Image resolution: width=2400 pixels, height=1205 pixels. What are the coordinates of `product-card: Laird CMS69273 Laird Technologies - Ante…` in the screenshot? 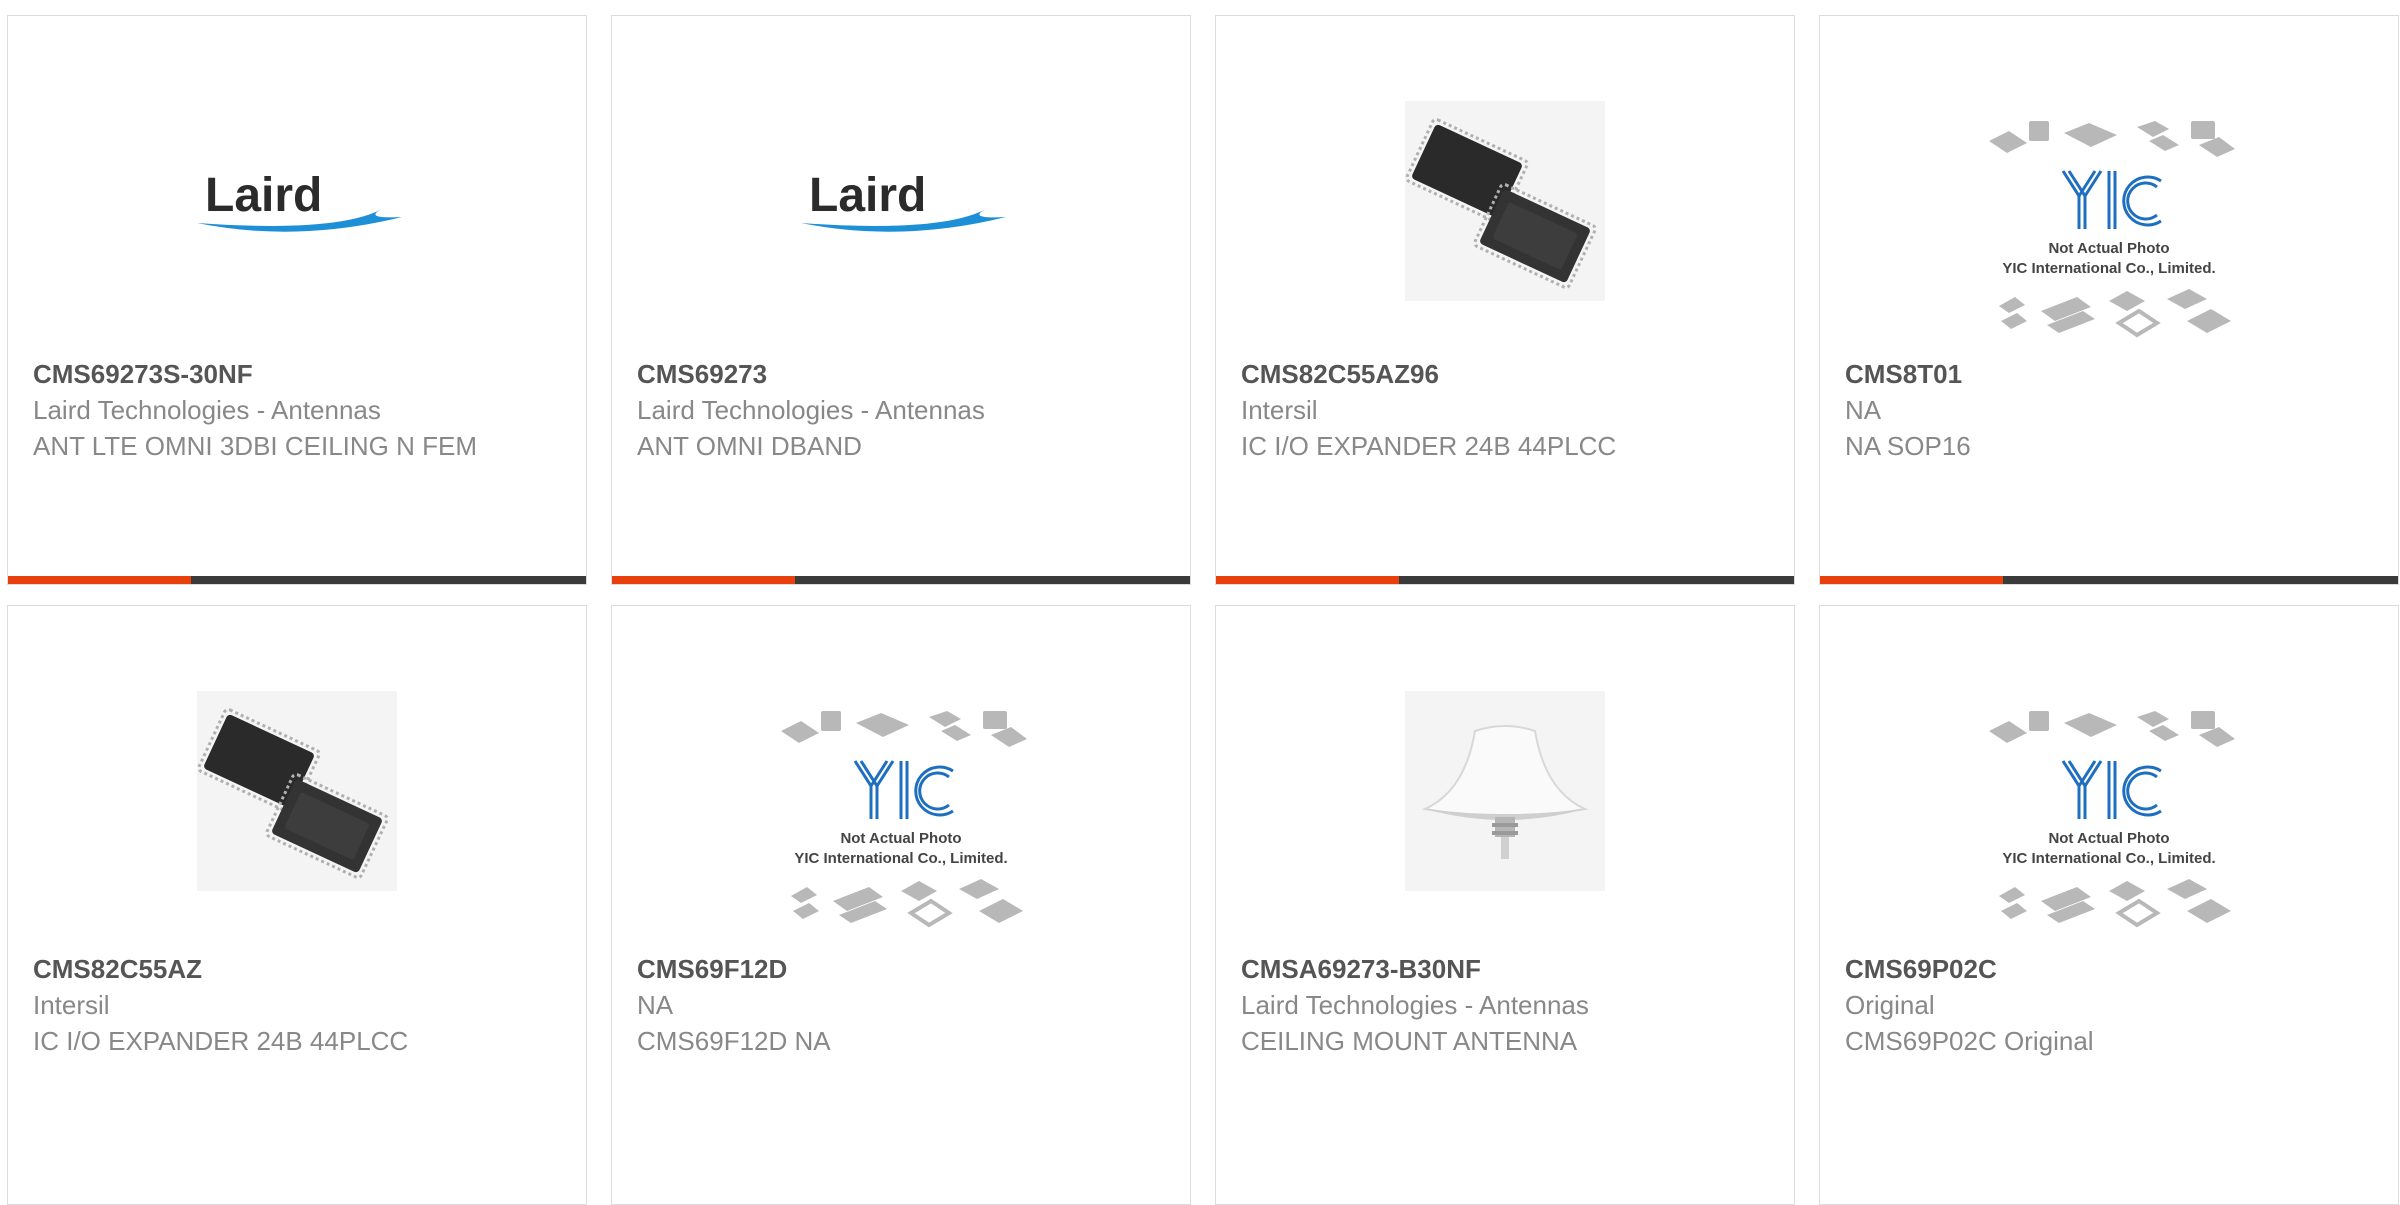 It's located at (901, 300).